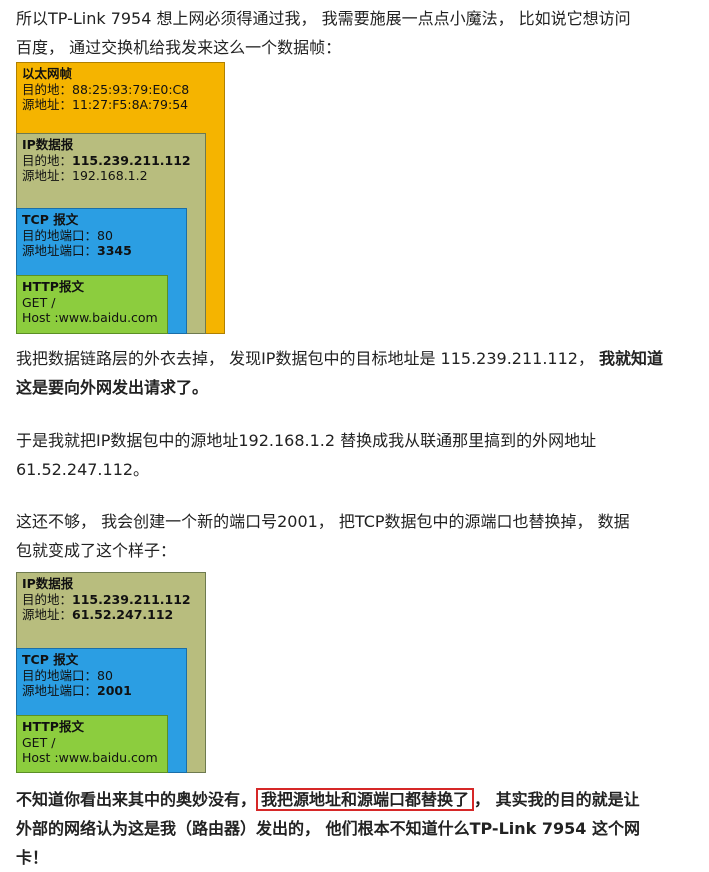 The height and width of the screenshot is (872, 709). Describe the element at coordinates (179, 47) in the screenshot. I see `intro-line-2: 百度， 通过交换机给我发来这么一个数据帧：` at that location.